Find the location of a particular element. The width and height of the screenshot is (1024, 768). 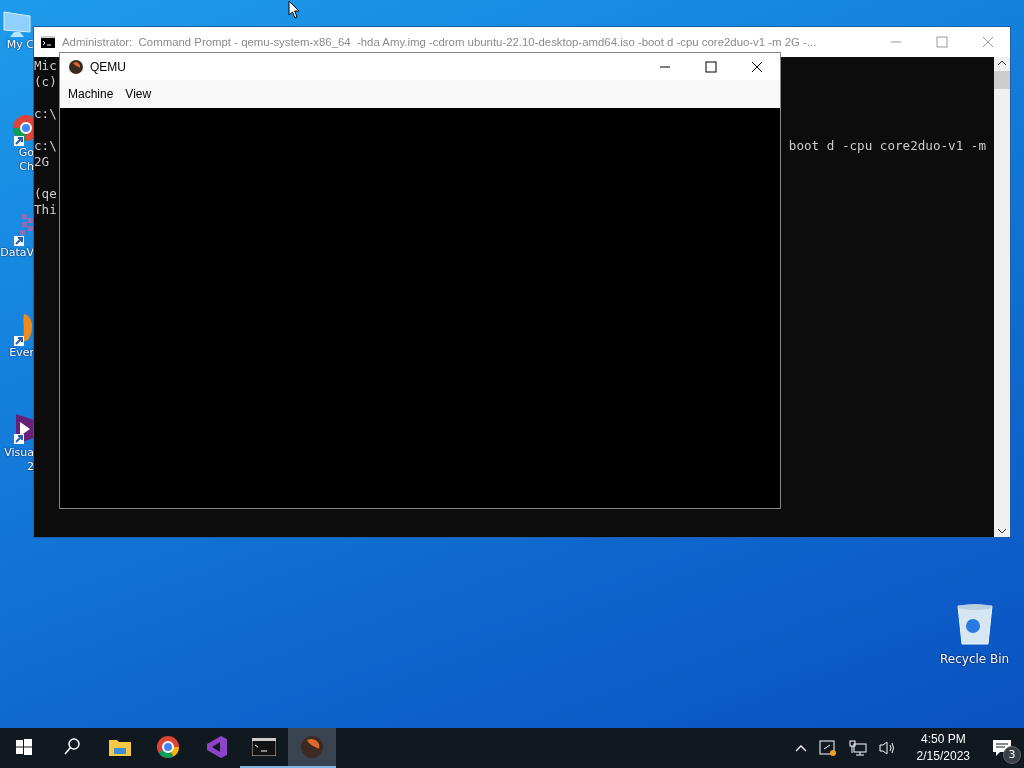

windows-logo-icon is located at coordinates (24, 747).